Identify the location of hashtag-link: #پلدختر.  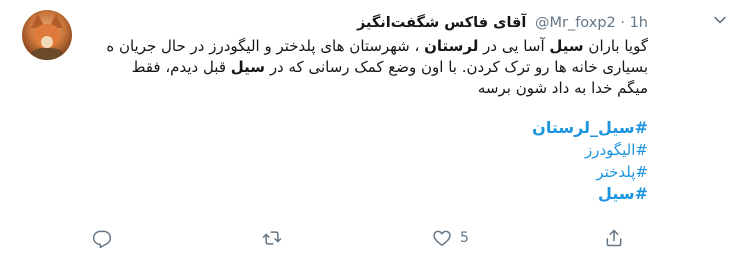
(330, 172).